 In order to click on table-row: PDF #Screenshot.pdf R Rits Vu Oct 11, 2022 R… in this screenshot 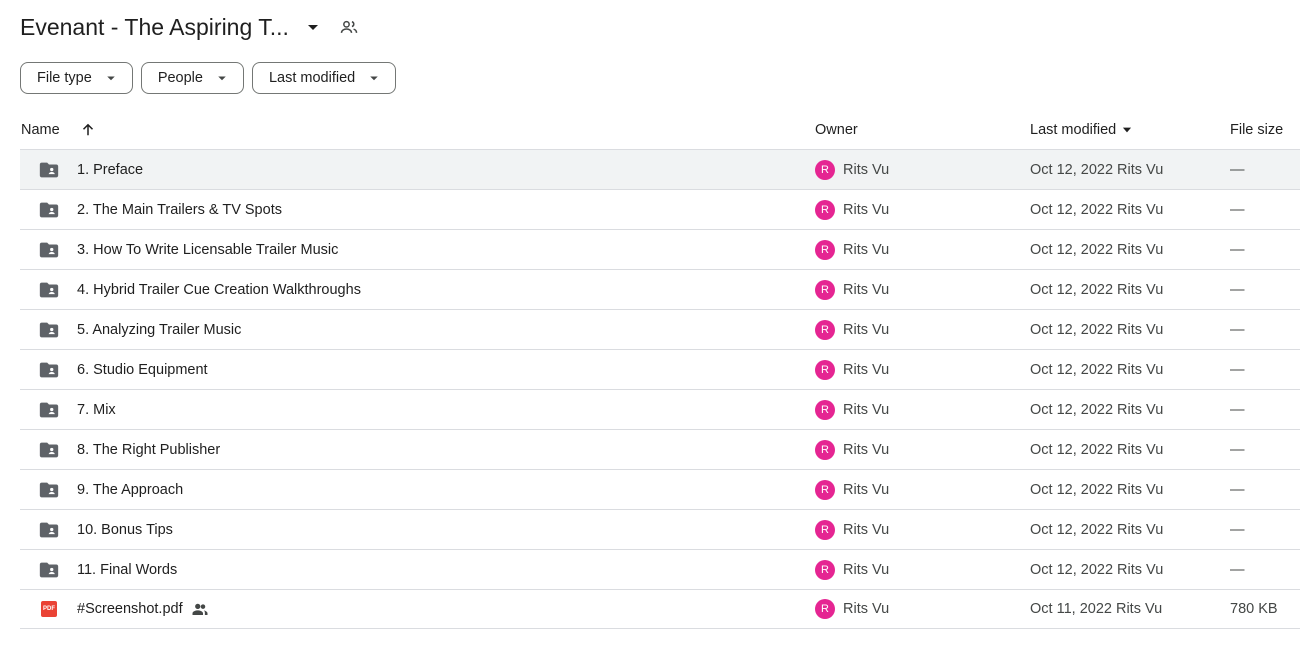, I will do `click(660, 609)`.